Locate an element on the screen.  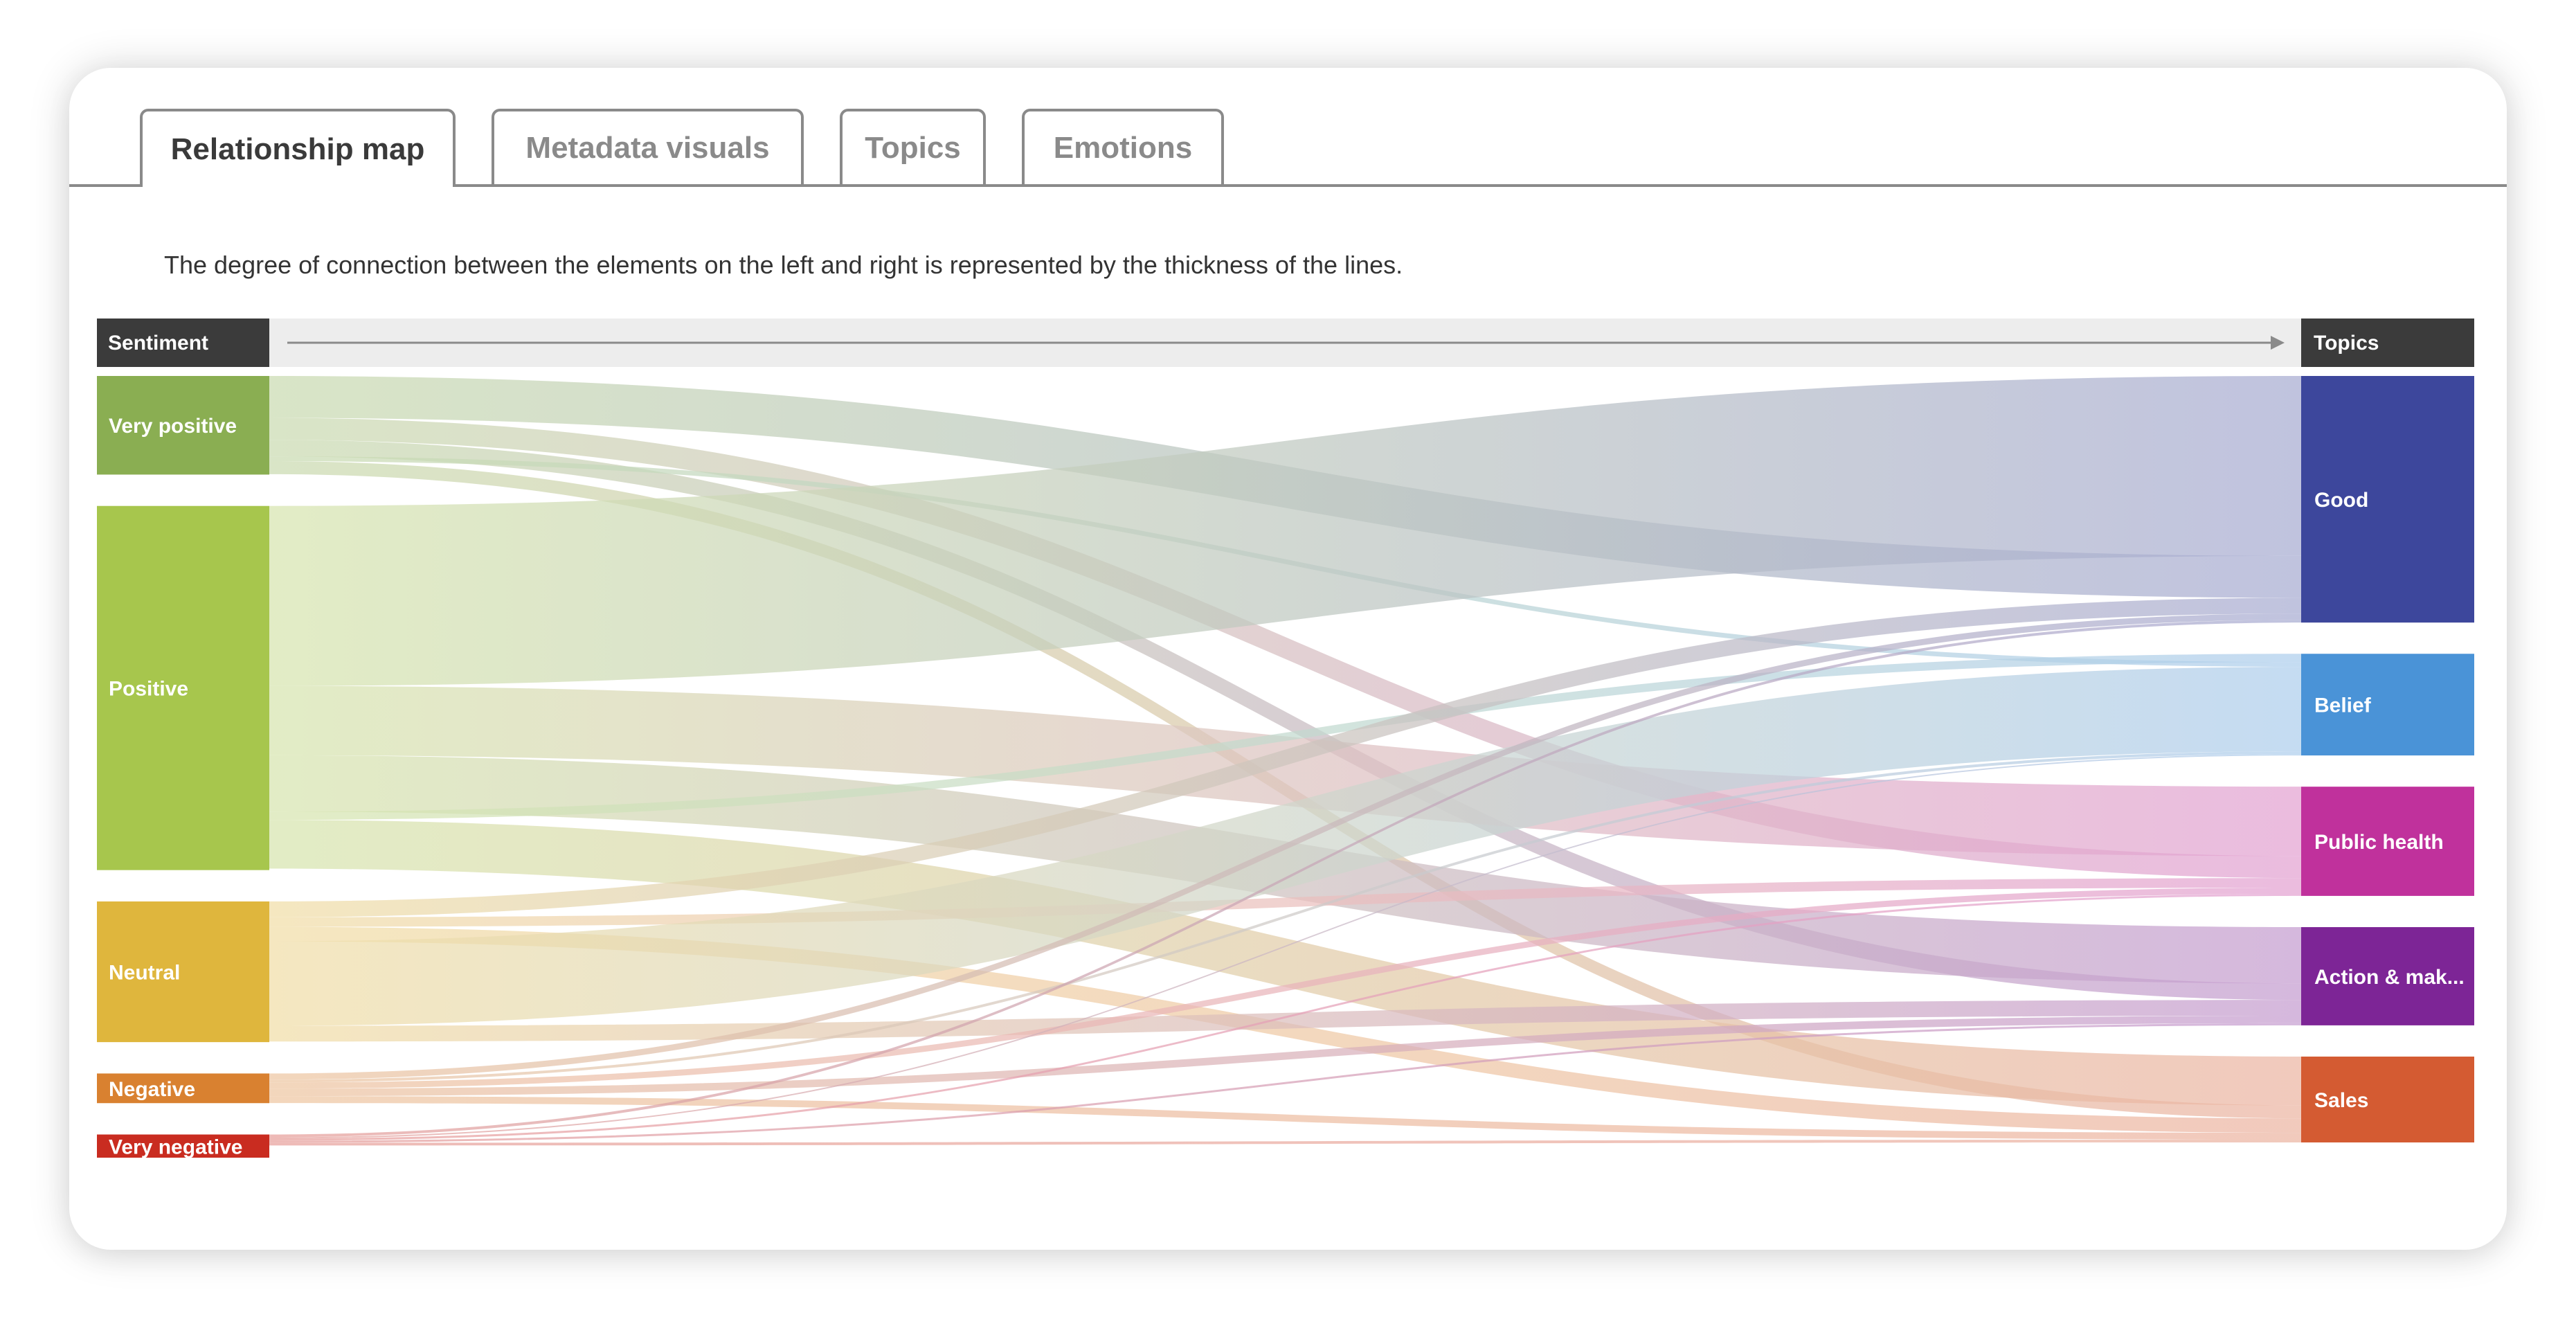
target-node-good: Good is located at coordinates (2387, 499).